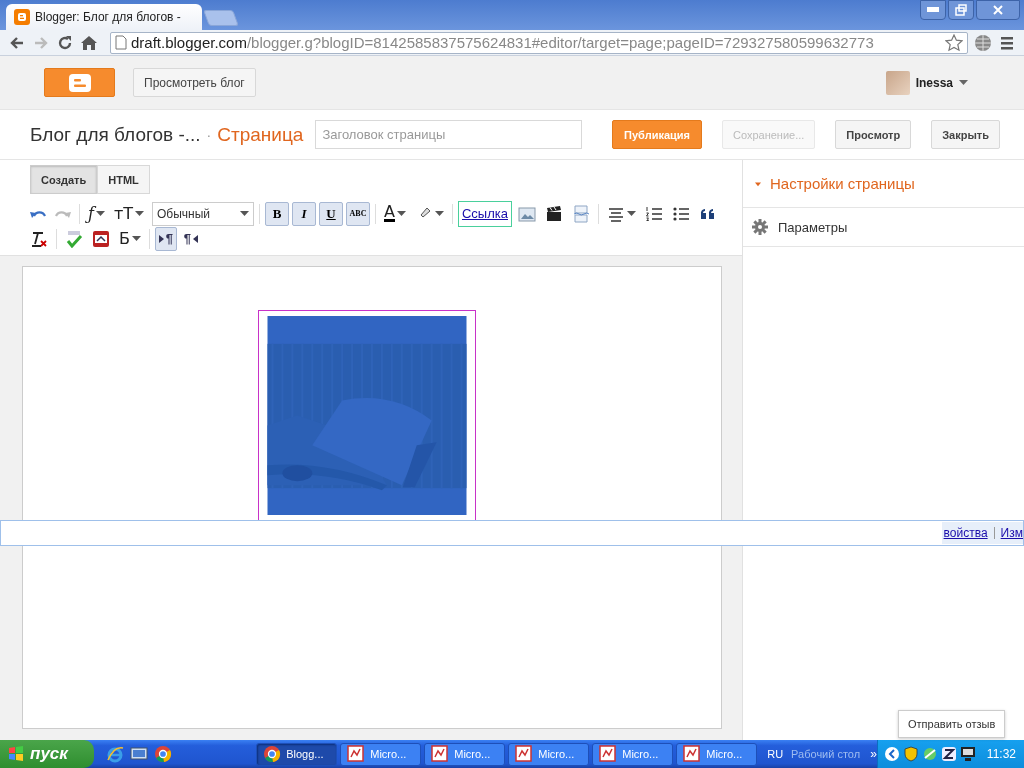 The height and width of the screenshot is (768, 1024). What do you see at coordinates (654, 213) in the screenshot?
I see `numbered-list-icon` at bounding box center [654, 213].